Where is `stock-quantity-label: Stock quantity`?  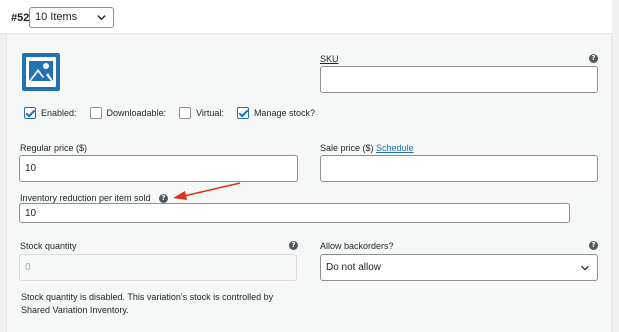
stock-quantity-label: Stock quantity is located at coordinates (48, 246).